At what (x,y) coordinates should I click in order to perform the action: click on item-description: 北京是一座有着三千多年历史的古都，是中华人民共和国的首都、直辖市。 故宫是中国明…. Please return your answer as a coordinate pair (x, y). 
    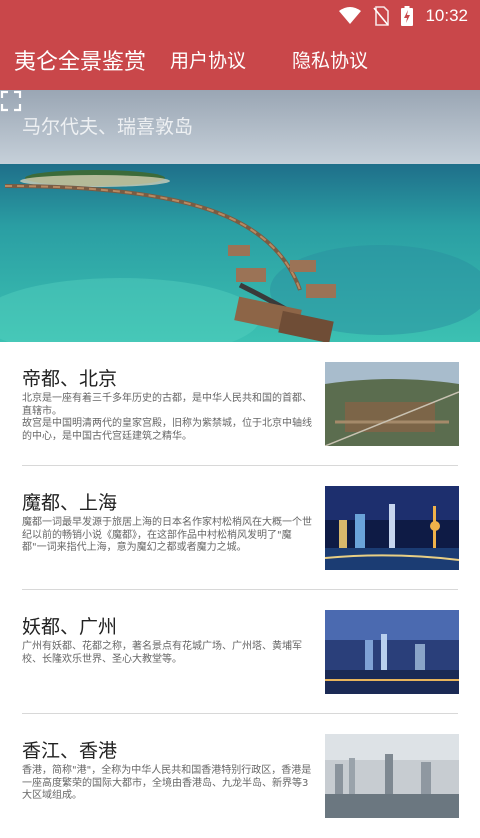
    Looking at the image, I should click on (167, 417).